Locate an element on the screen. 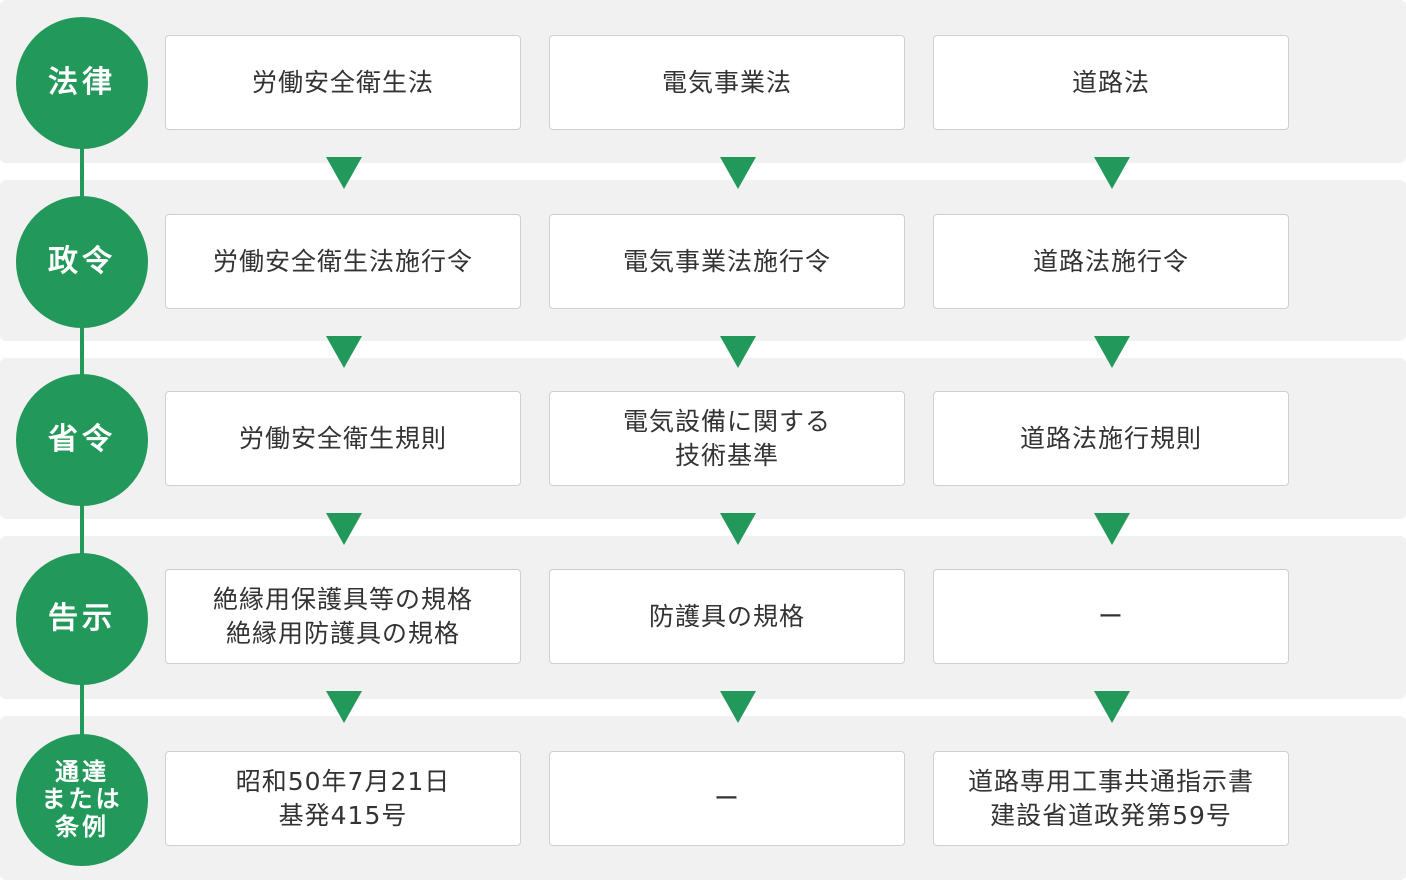 The image size is (1406, 880). regulation-box: 道路法施行規則 is located at coordinates (1111, 438).